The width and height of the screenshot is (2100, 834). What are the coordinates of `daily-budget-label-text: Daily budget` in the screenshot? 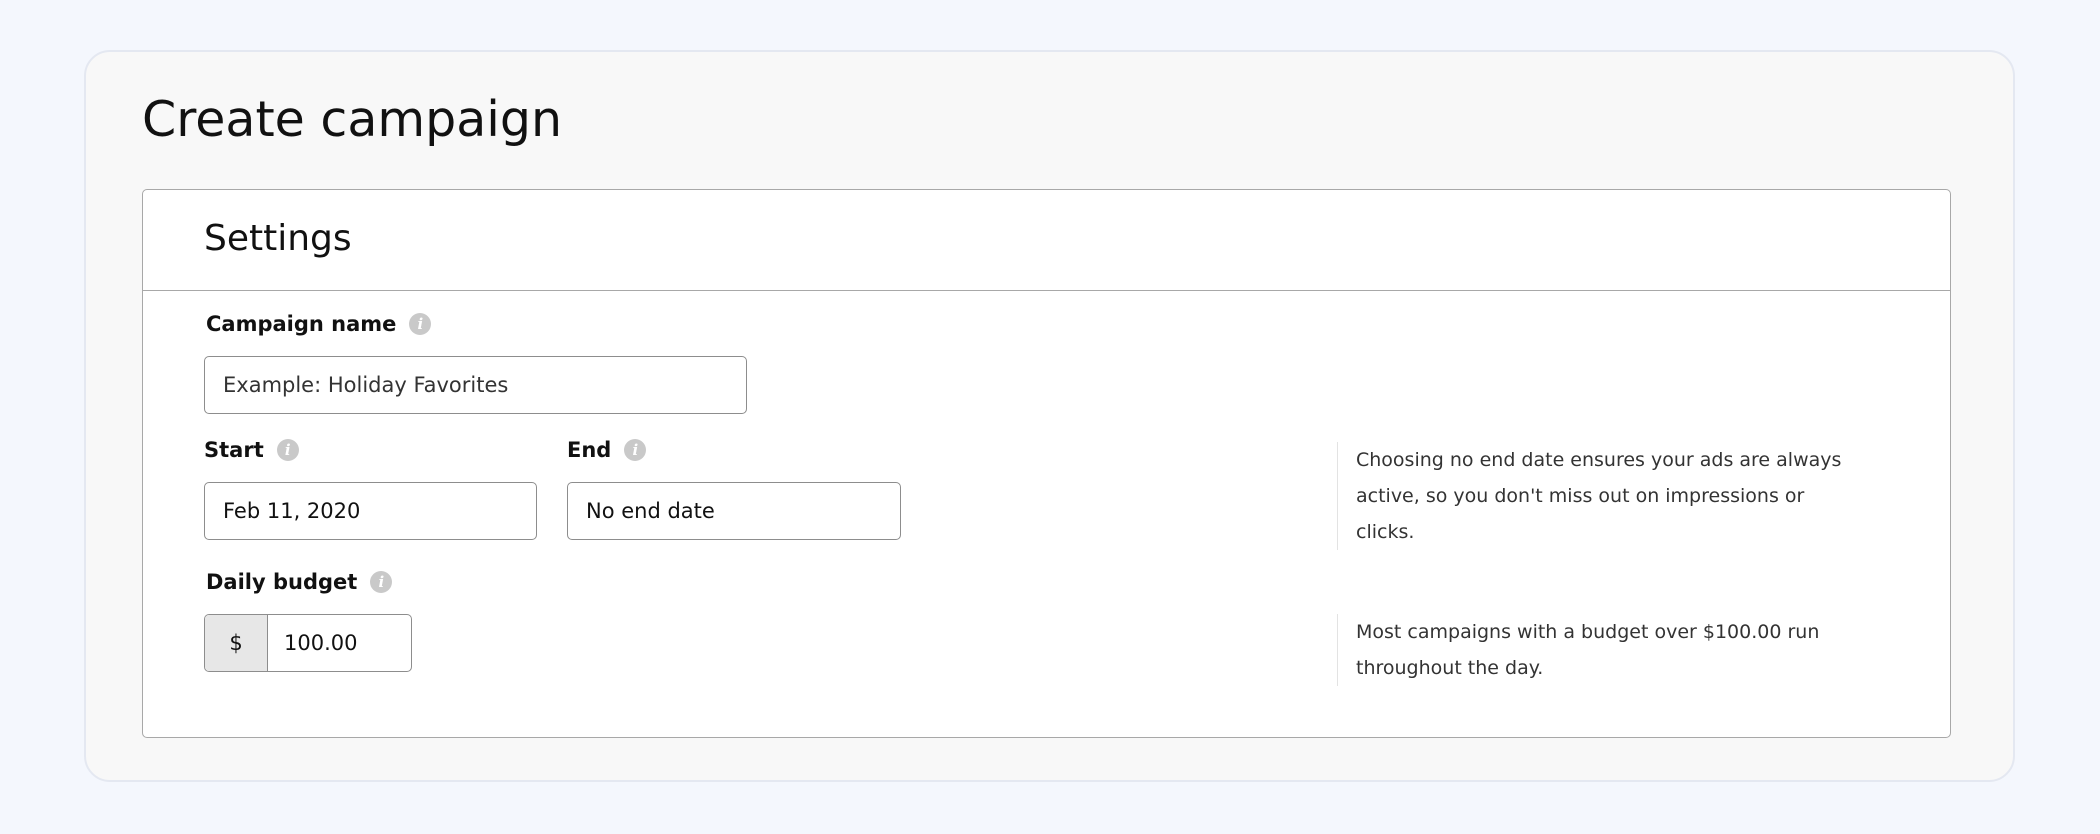 It's located at (282, 582).